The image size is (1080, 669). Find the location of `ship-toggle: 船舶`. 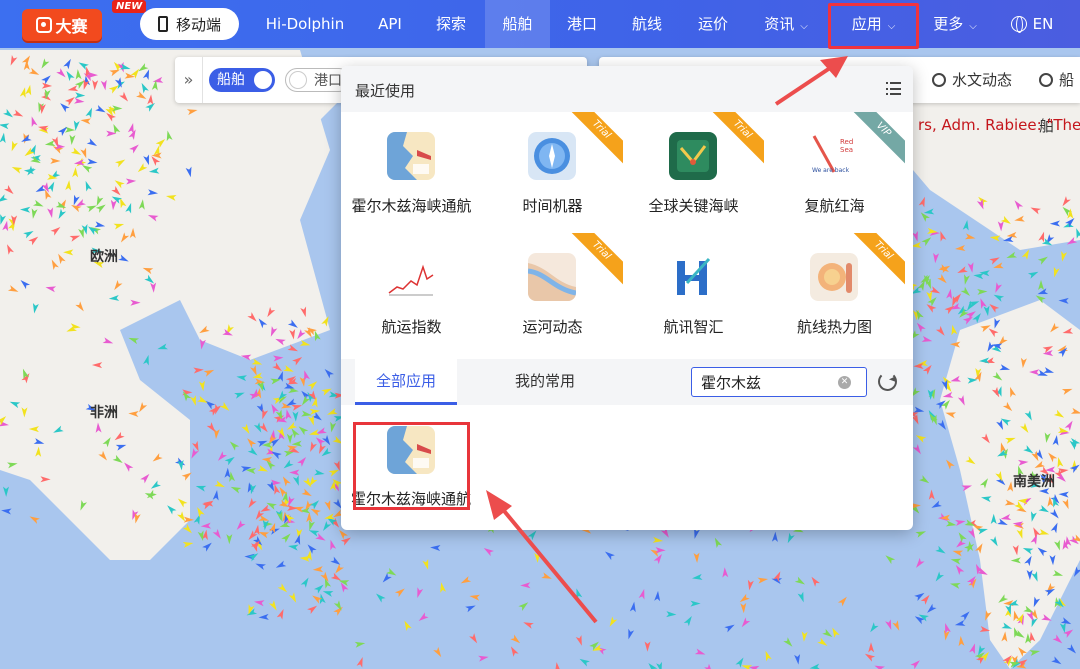

ship-toggle: 船舶 is located at coordinates (242, 80).